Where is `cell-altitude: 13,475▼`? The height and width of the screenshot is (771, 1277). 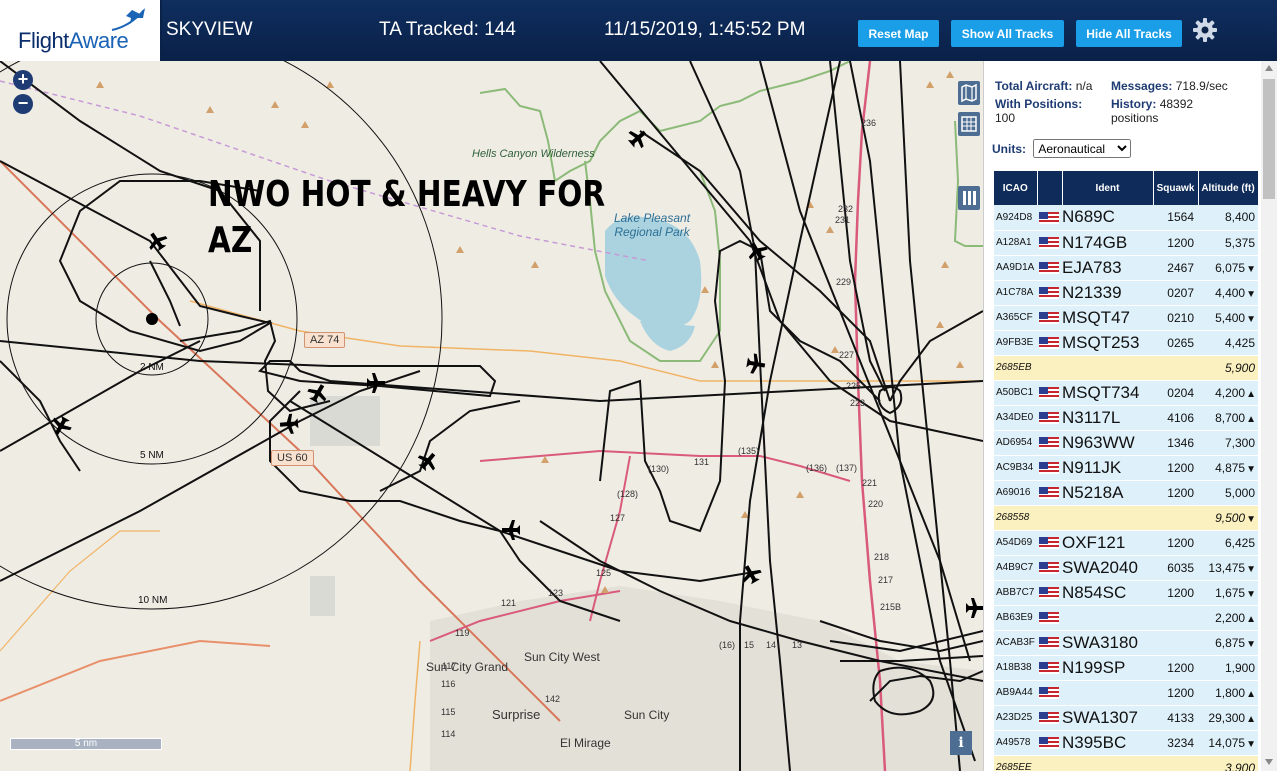 cell-altitude: 13,475▼ is located at coordinates (1228, 568).